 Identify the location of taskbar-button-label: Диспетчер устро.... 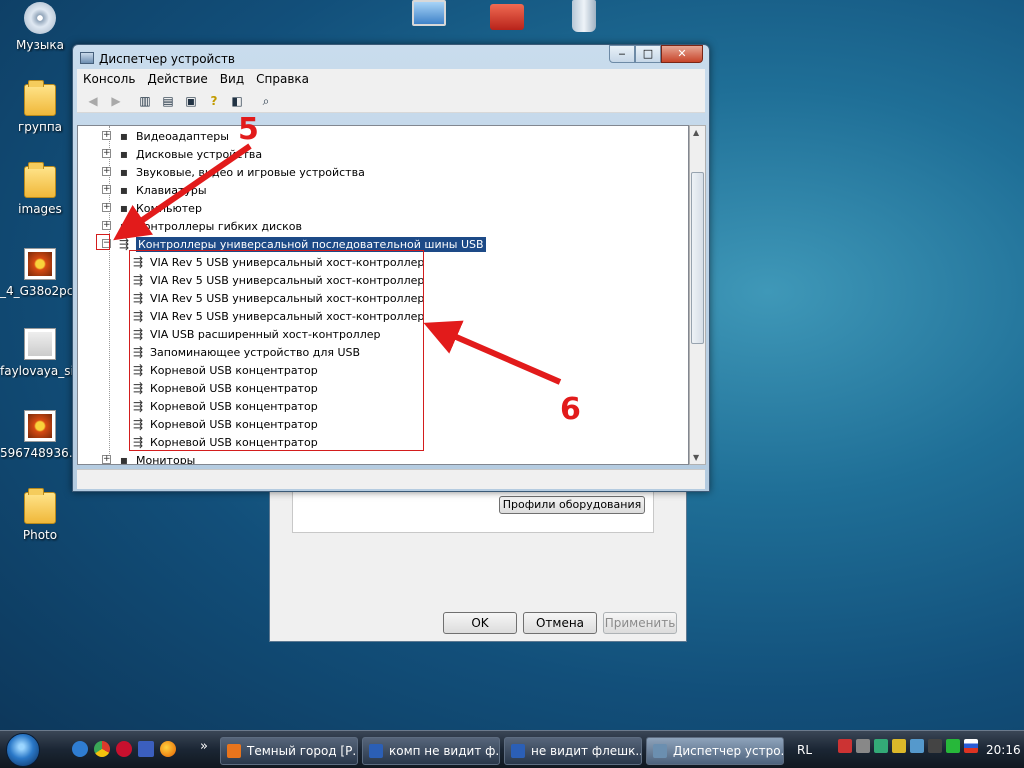
(728, 751).